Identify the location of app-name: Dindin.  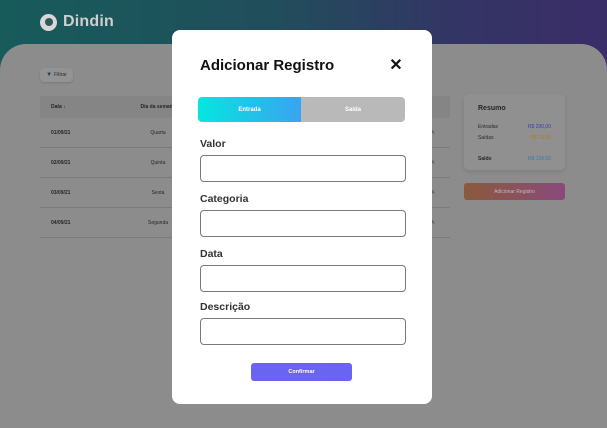
(88, 21).